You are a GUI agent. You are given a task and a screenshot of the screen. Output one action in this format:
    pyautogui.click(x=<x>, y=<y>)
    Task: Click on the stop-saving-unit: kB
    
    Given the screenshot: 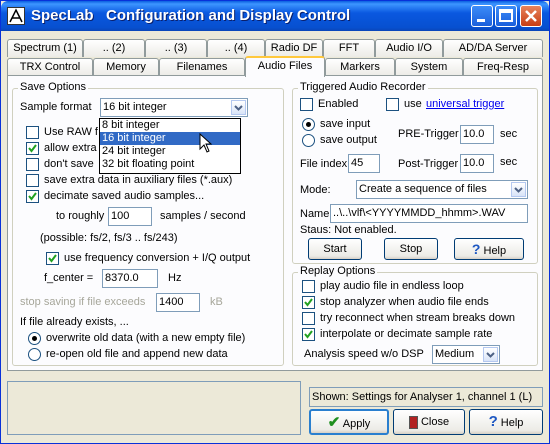 What is the action you would take?
    pyautogui.click(x=216, y=302)
    